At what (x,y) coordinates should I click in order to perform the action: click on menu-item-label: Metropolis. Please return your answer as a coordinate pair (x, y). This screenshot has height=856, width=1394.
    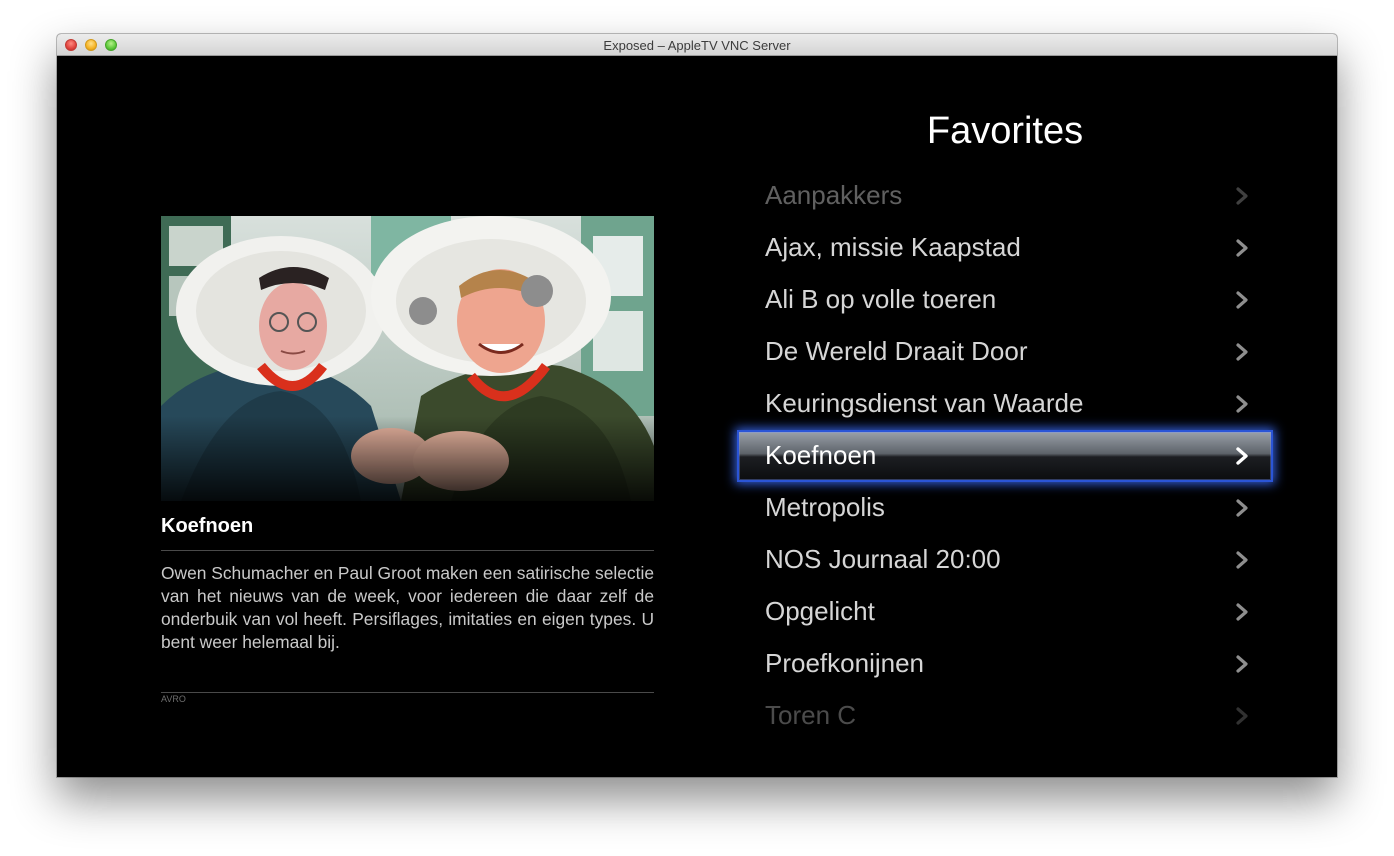
    Looking at the image, I should click on (825, 507).